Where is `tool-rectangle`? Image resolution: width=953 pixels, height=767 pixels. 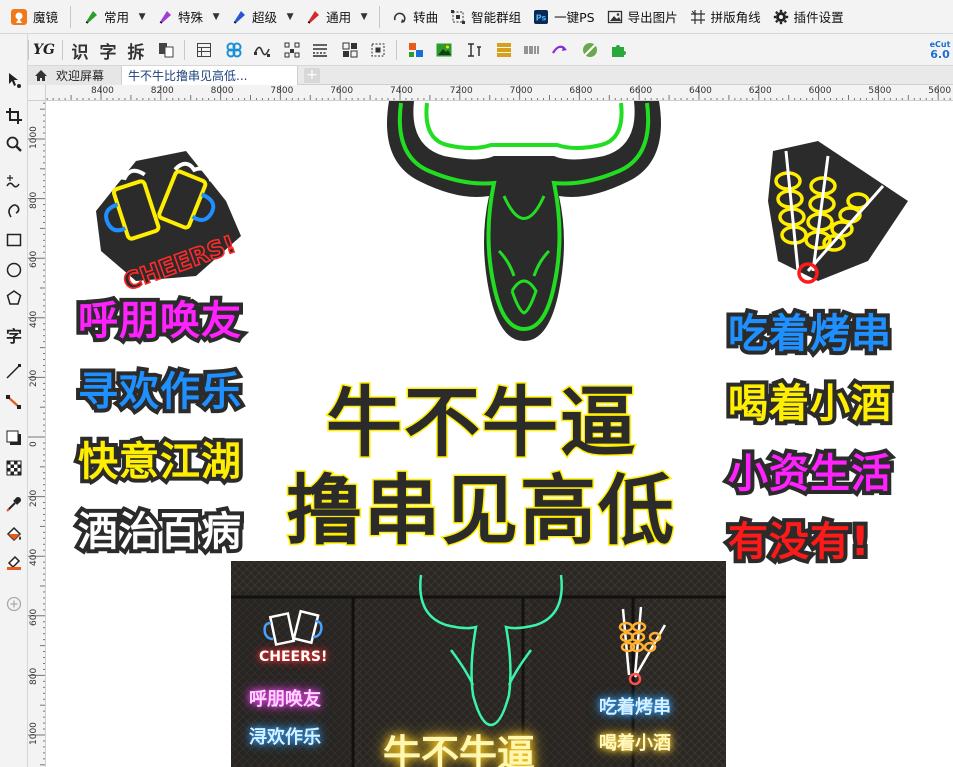
tool-rectangle is located at coordinates (14, 240).